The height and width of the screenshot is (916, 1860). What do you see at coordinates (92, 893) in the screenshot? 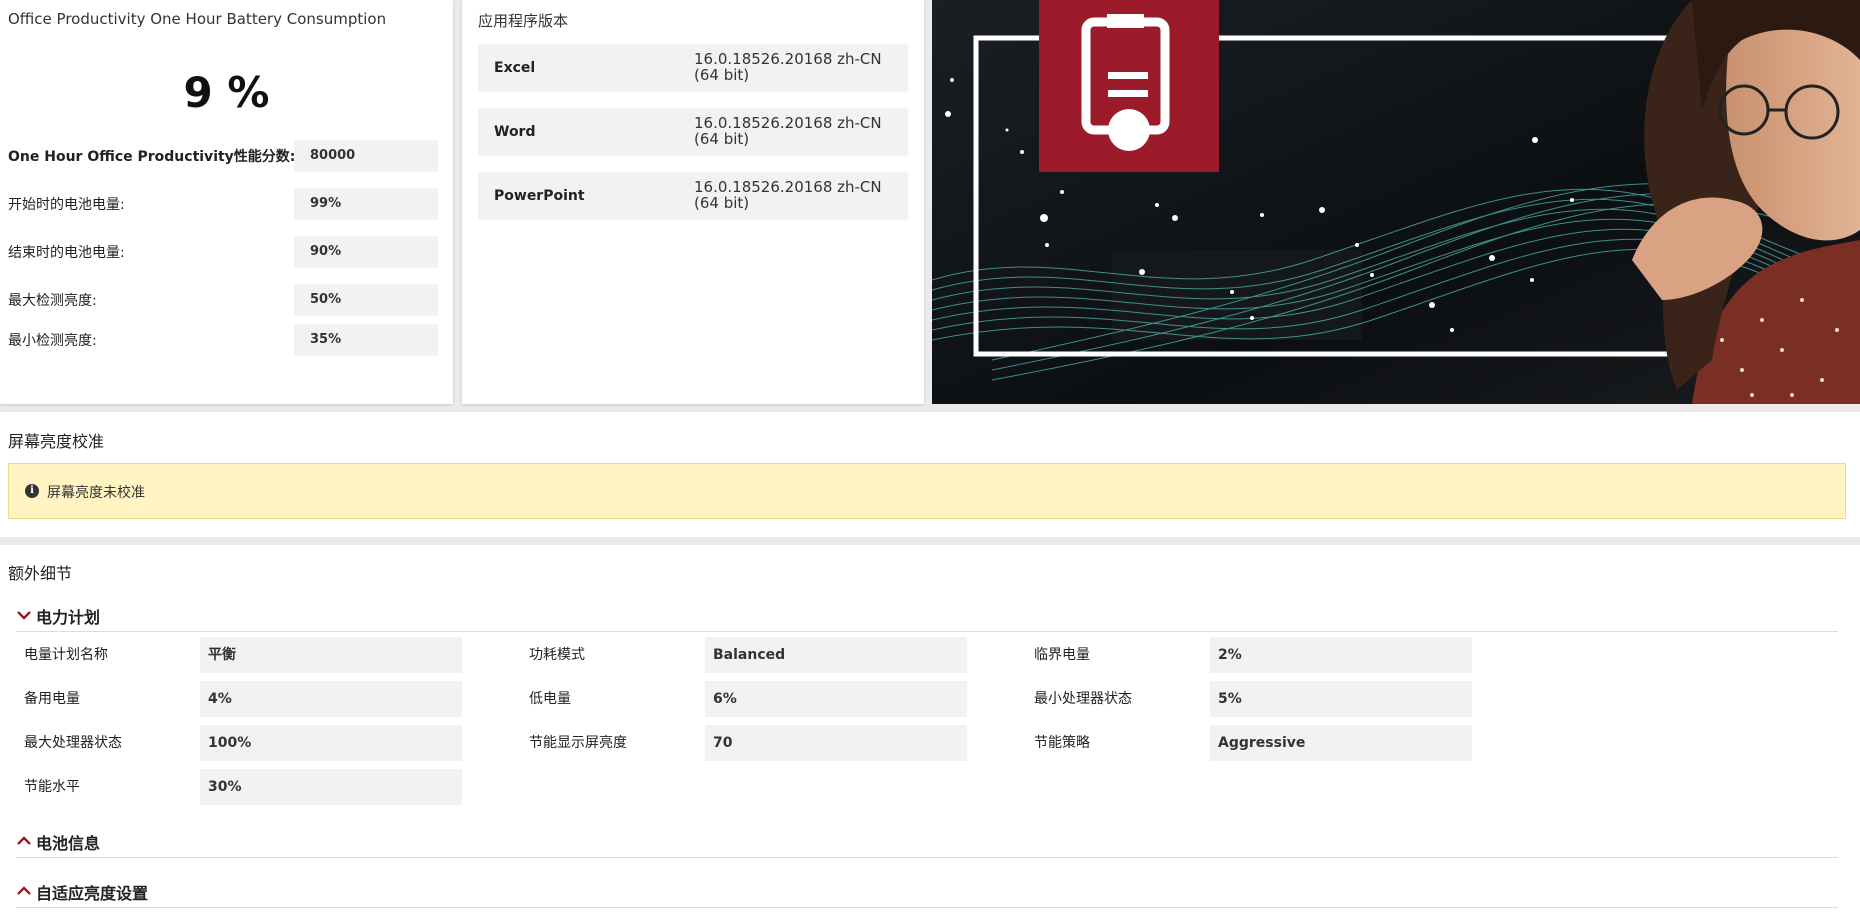
I see `adaptive-brightness-title: 自适应亮度设置` at bounding box center [92, 893].